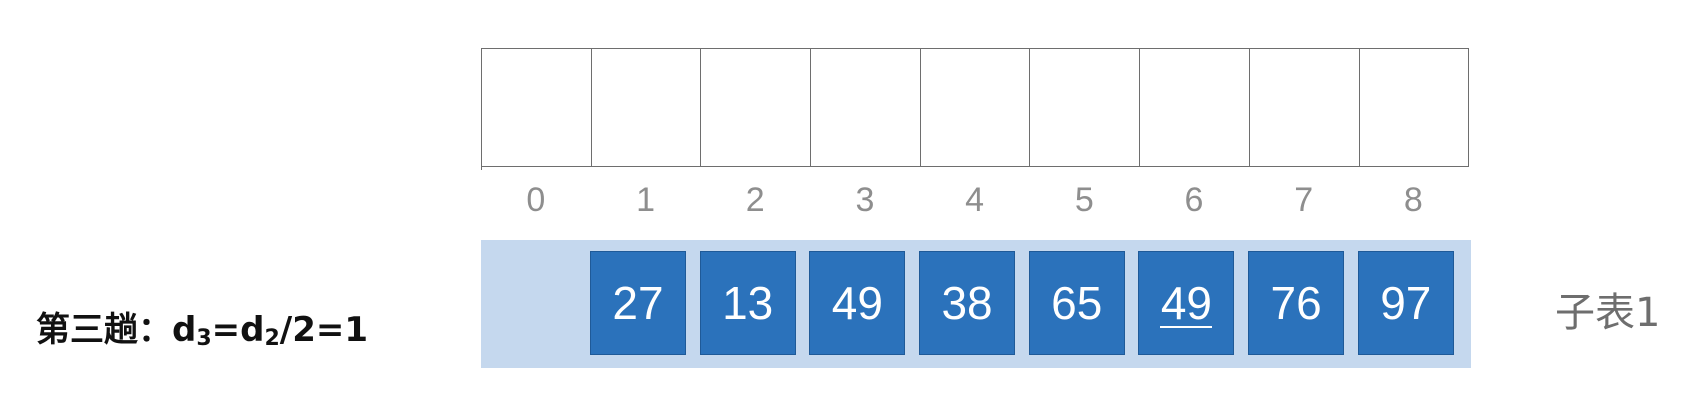 This screenshot has height=416, width=1698. I want to click on item-value: 97, so click(1406, 303).